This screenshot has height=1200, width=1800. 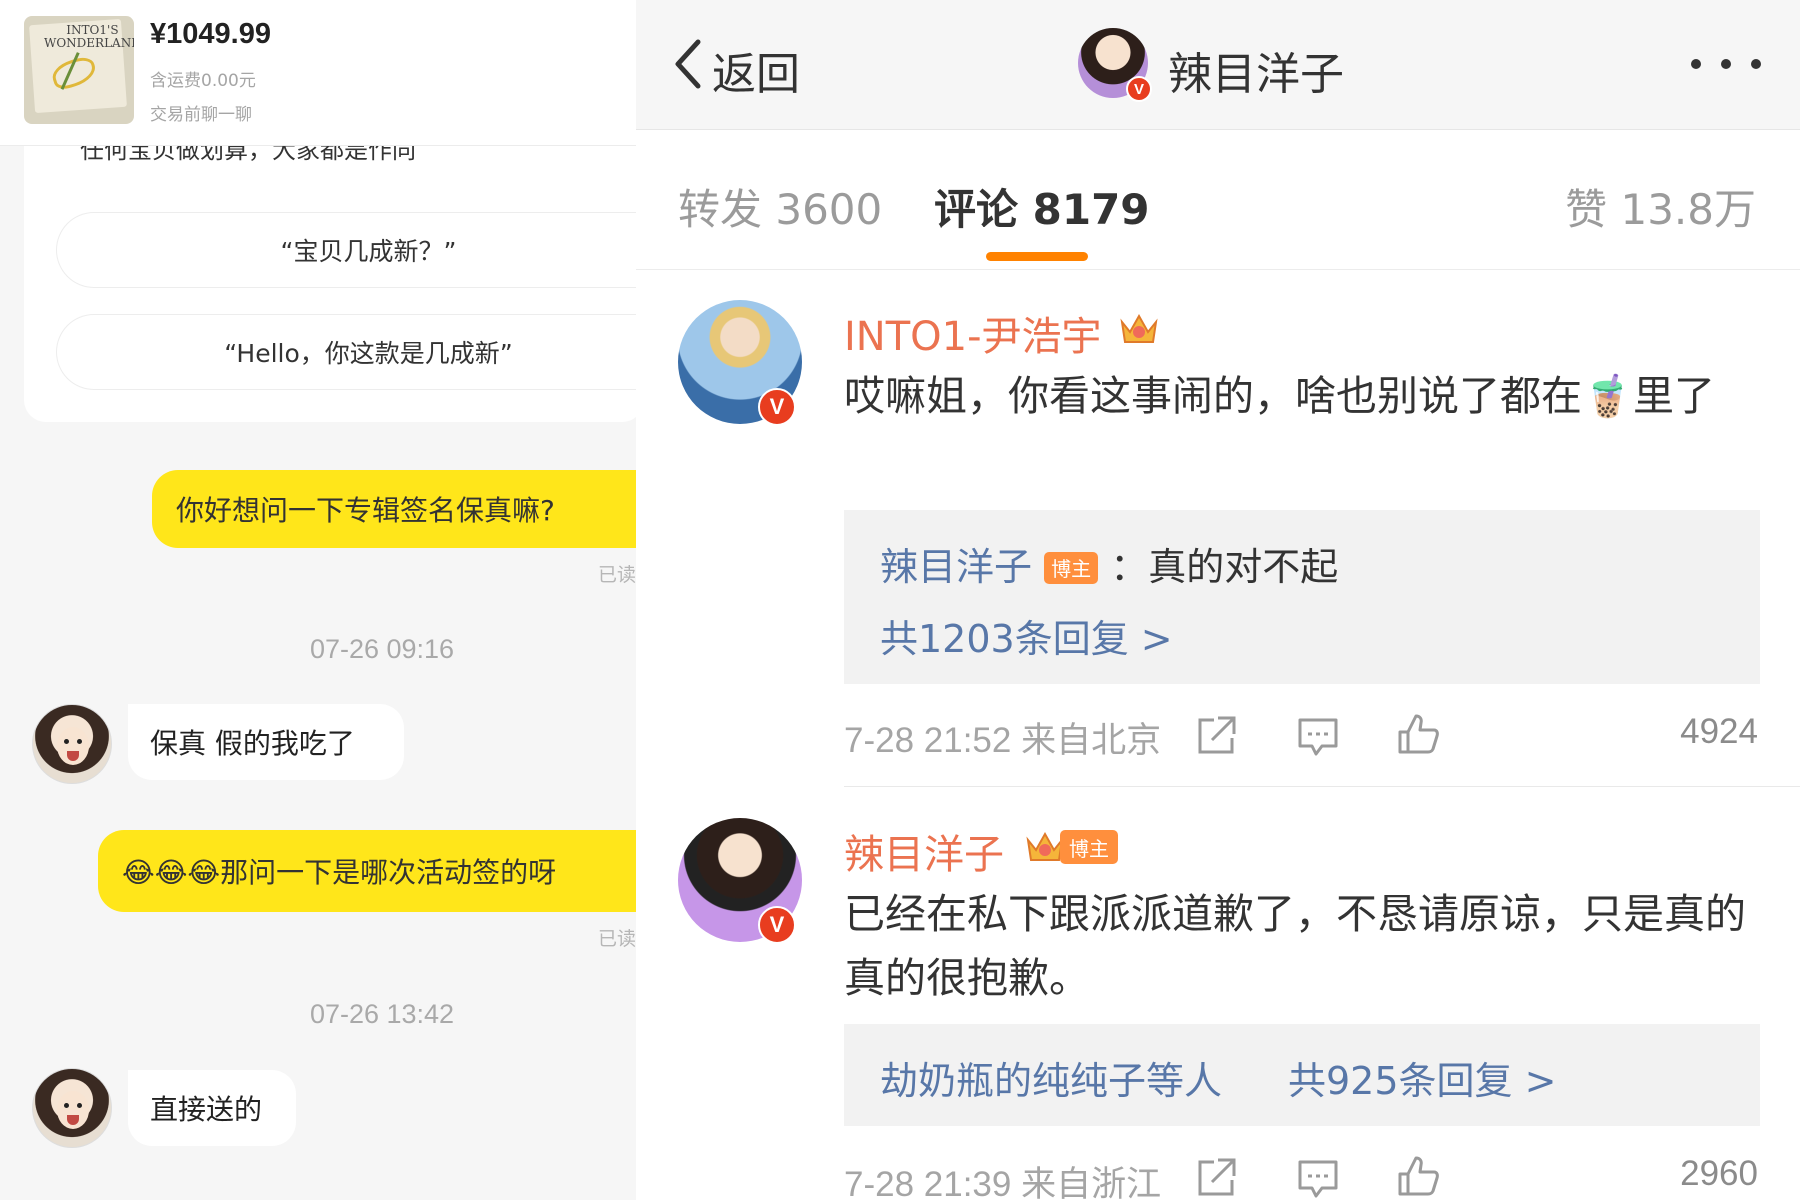 What do you see at coordinates (973, 333) in the screenshot?
I see `commenter-name: INTO1-尹浩宇` at bounding box center [973, 333].